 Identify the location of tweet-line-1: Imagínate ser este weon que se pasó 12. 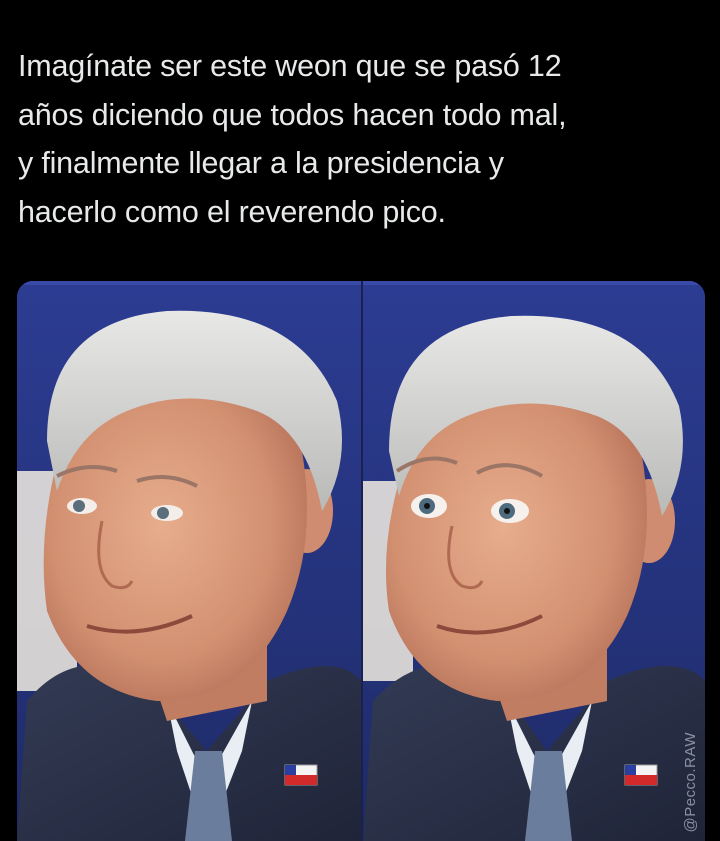
(290, 66).